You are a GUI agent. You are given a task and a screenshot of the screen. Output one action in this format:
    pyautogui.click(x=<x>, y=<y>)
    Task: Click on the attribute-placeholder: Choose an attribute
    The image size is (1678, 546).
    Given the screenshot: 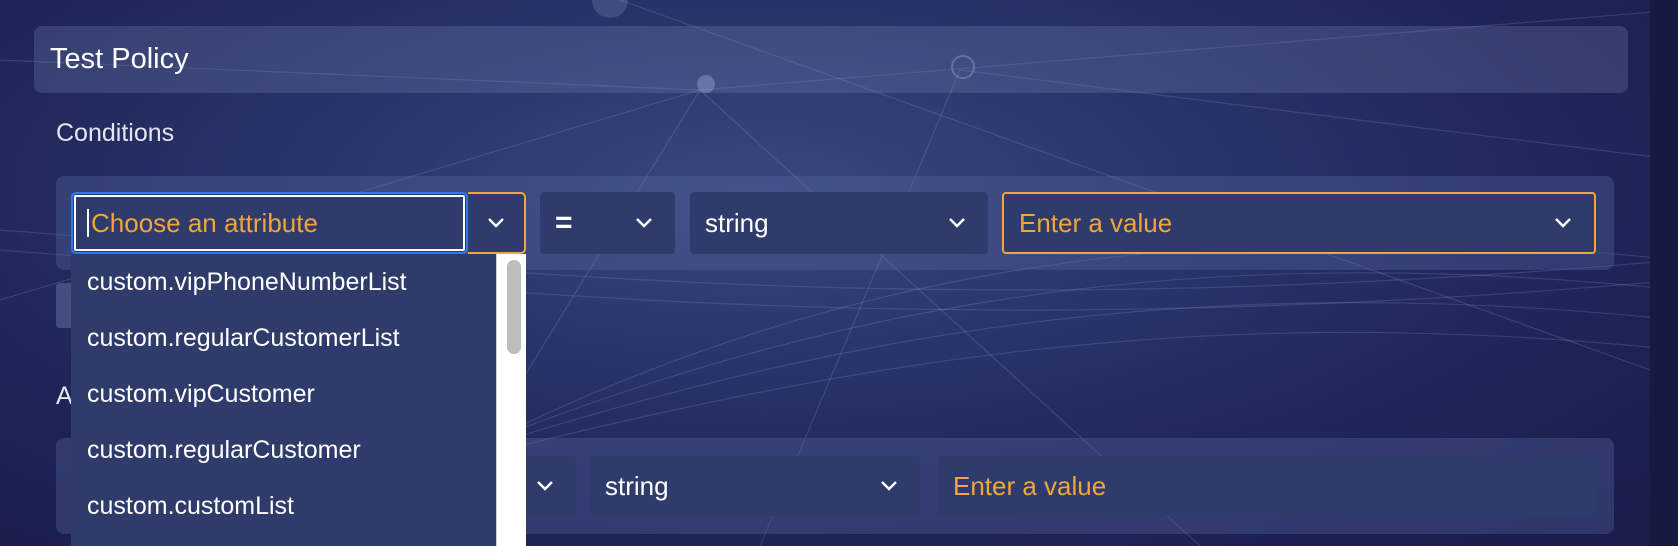 What is the action you would take?
    pyautogui.click(x=204, y=222)
    